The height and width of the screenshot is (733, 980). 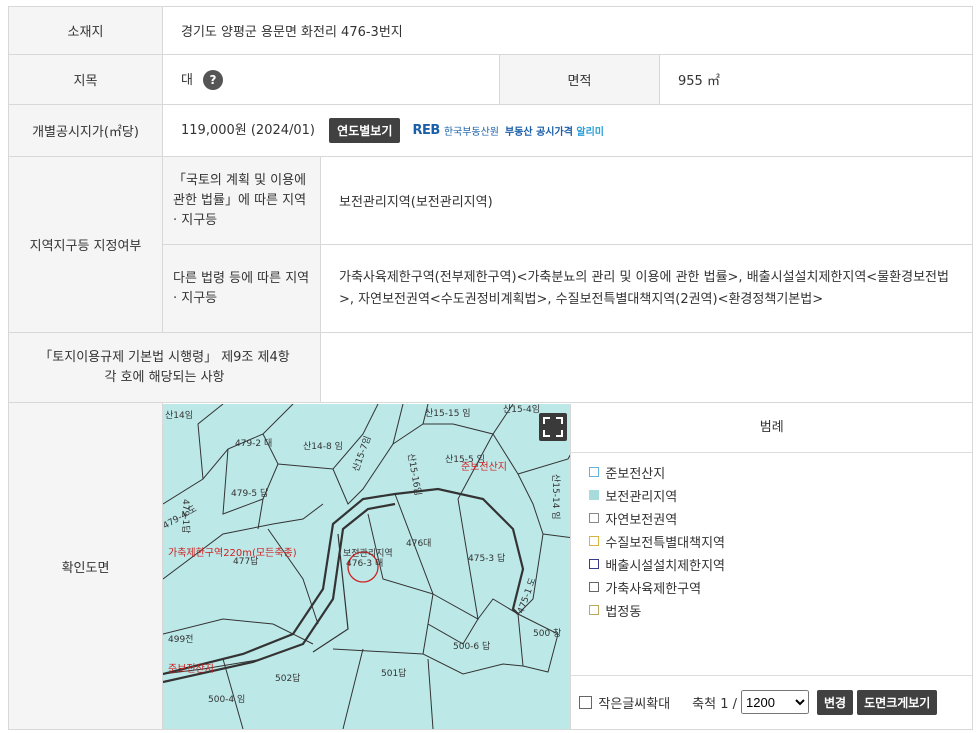 What do you see at coordinates (85, 79) in the screenshot?
I see `jimok-label: 지목` at bounding box center [85, 79].